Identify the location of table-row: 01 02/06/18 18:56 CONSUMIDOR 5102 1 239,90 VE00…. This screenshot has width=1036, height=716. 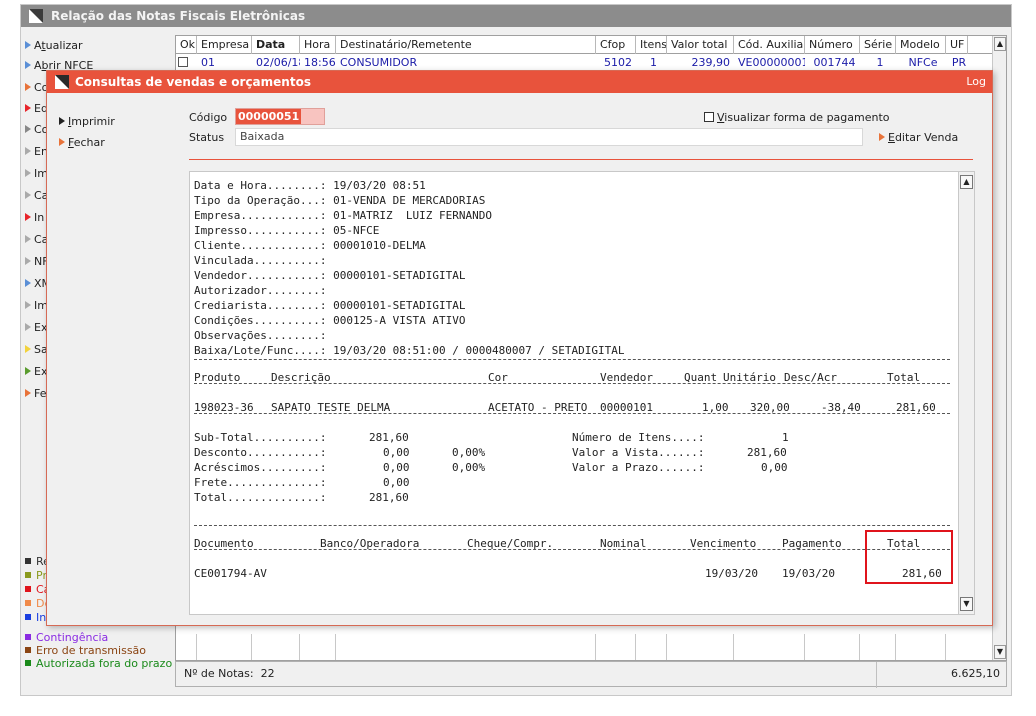
(591, 62).